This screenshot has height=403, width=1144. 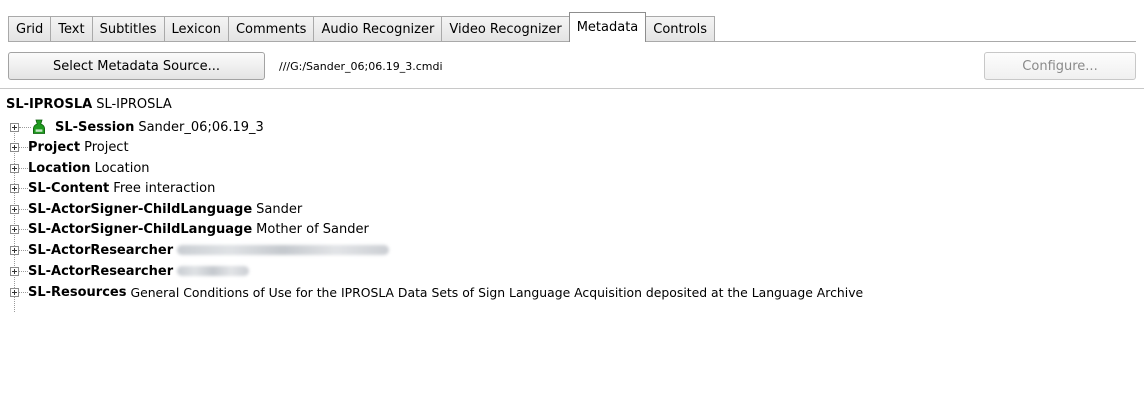 I want to click on tab-controls: Controls, so click(x=680, y=29).